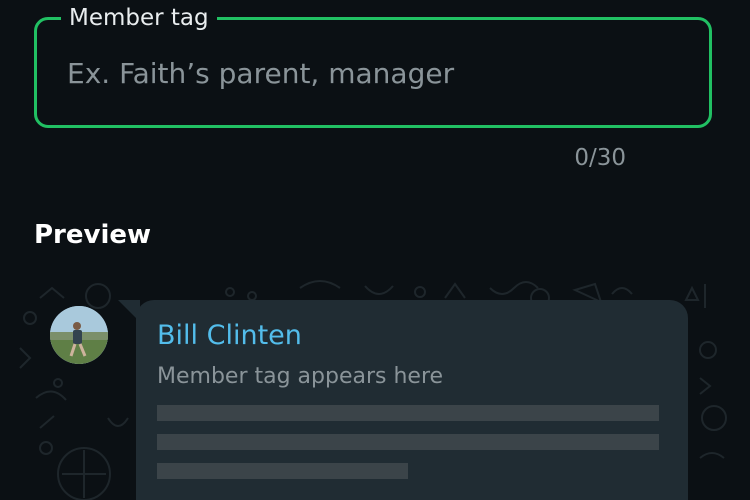  I want to click on sender-name: Bill Clinten, so click(229, 335).